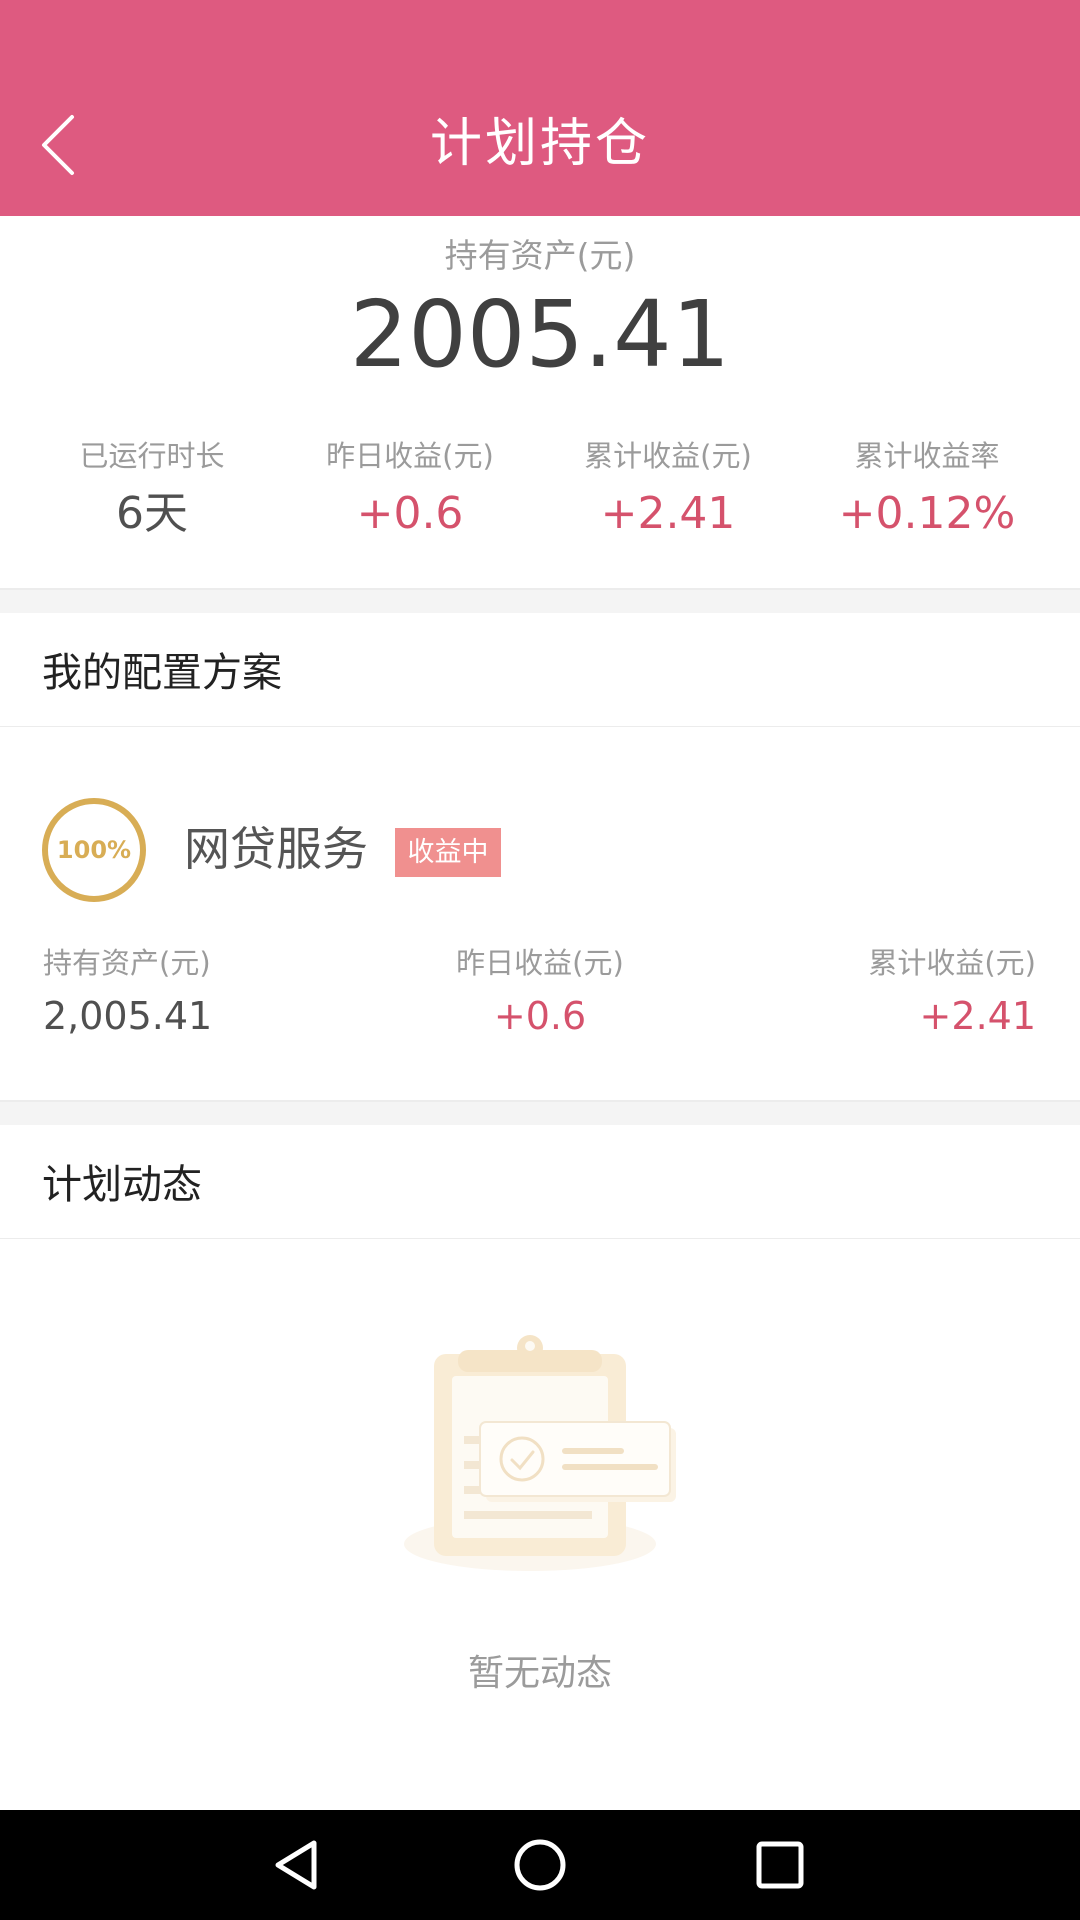  I want to click on stat-yesterday-profit: 昨日收益(元) +0.6, so click(410, 489).